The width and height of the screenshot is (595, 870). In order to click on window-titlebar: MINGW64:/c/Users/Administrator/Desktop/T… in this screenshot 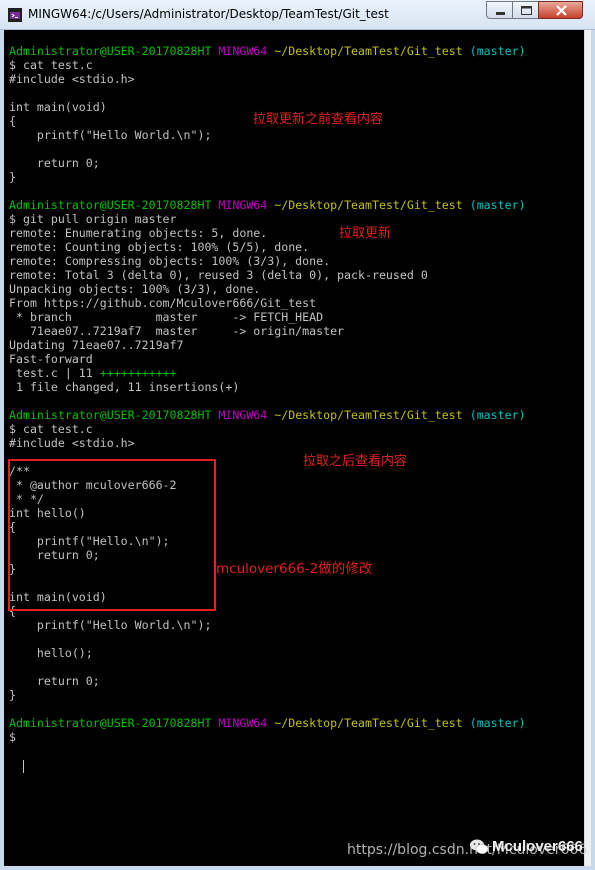, I will do `click(297, 15)`.